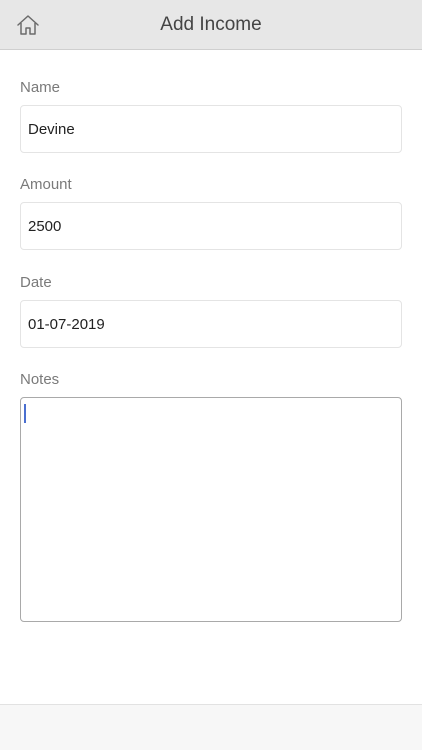 The image size is (422, 750). What do you see at coordinates (211, 226) in the screenshot?
I see `amount-input` at bounding box center [211, 226].